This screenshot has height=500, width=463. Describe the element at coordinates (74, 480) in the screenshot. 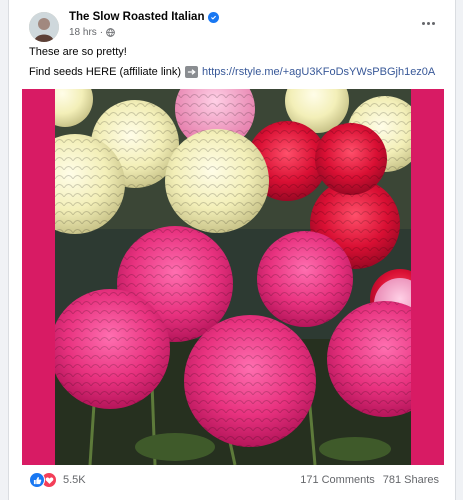

I see `reactions-count: 5.5K` at that location.